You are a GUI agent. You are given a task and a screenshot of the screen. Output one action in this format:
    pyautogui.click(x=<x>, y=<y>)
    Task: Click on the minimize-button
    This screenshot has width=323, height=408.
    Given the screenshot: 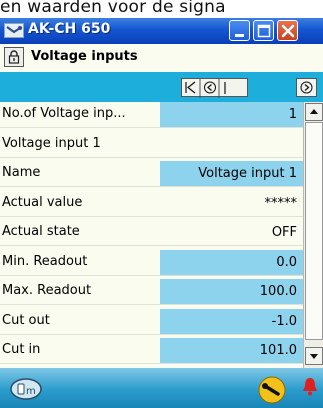 What is the action you would take?
    pyautogui.click(x=239, y=30)
    